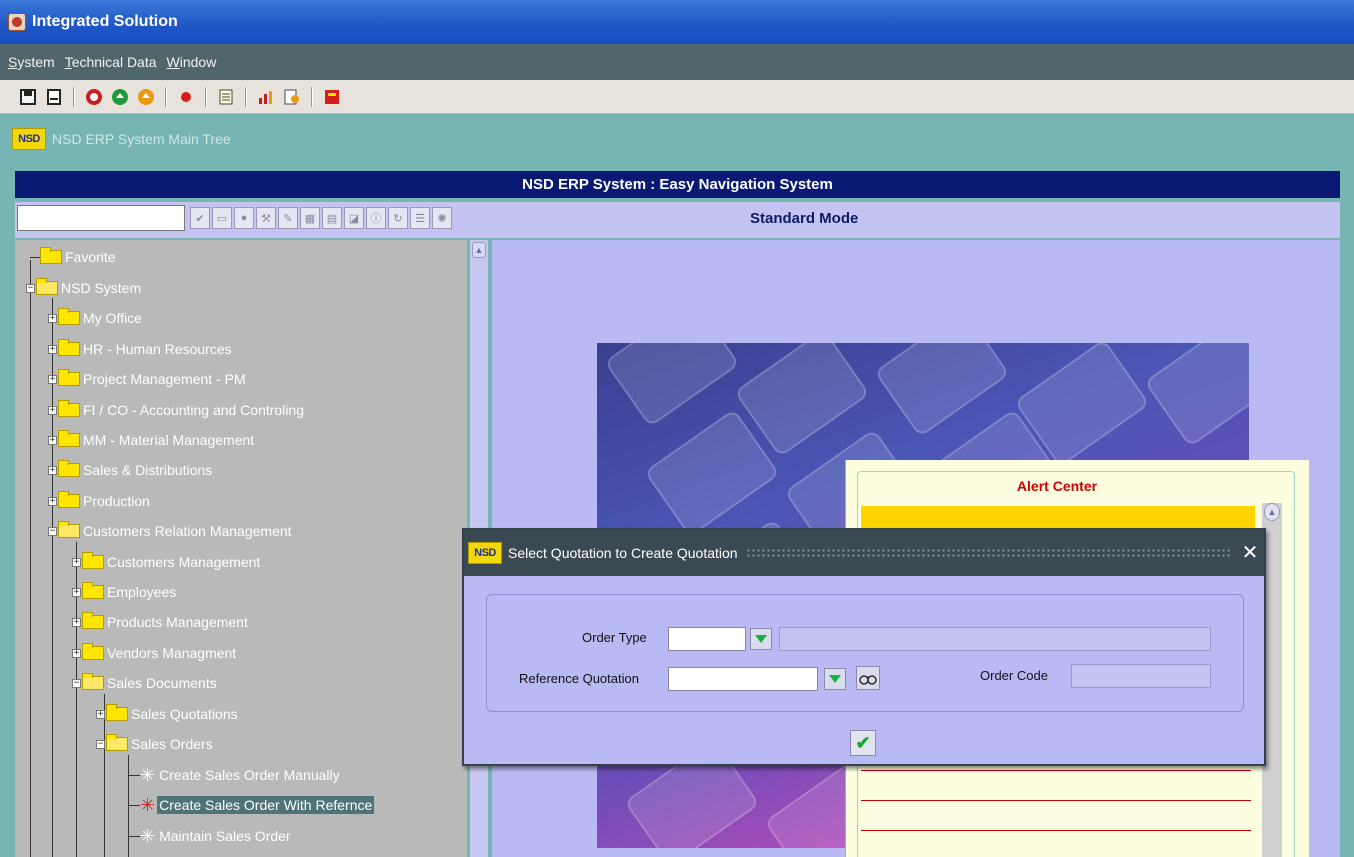 This screenshot has height=857, width=1354. What do you see at coordinates (155, 744) in the screenshot?
I see `tree-item-sales-orders: − Sales Orders` at bounding box center [155, 744].